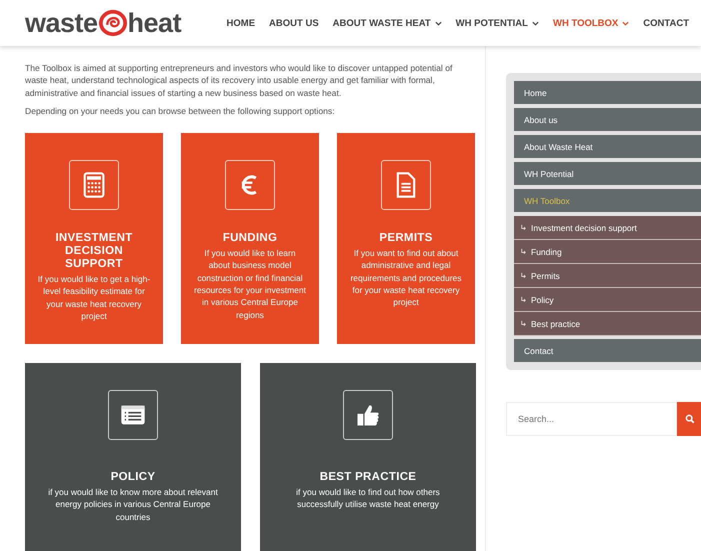 Image resolution: width=701 pixels, height=551 pixels. I want to click on card-description: if you would like to find out how others successfully utilise waste heat energy, so click(368, 498).